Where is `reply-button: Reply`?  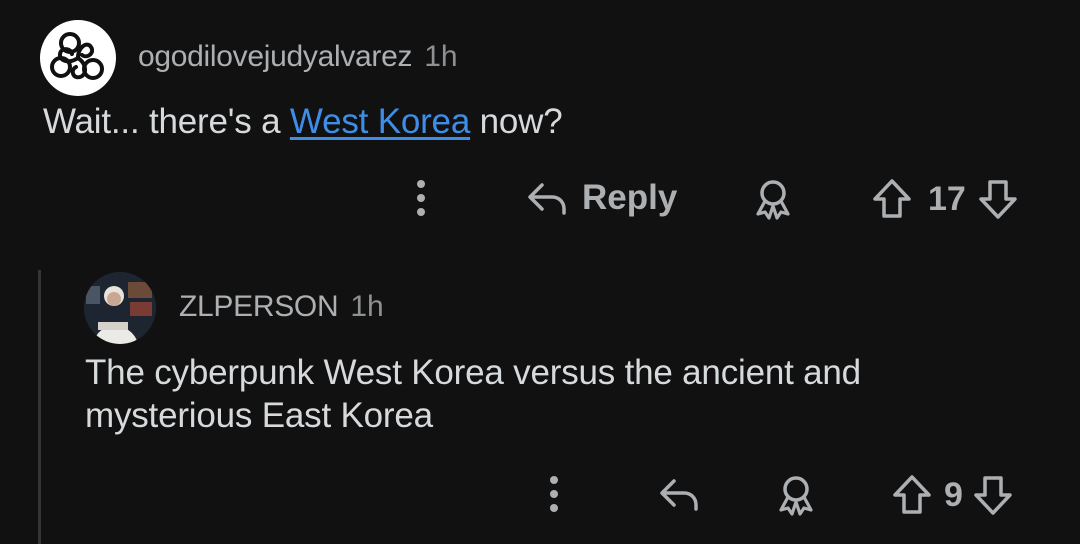
reply-button: Reply is located at coordinates (601, 198).